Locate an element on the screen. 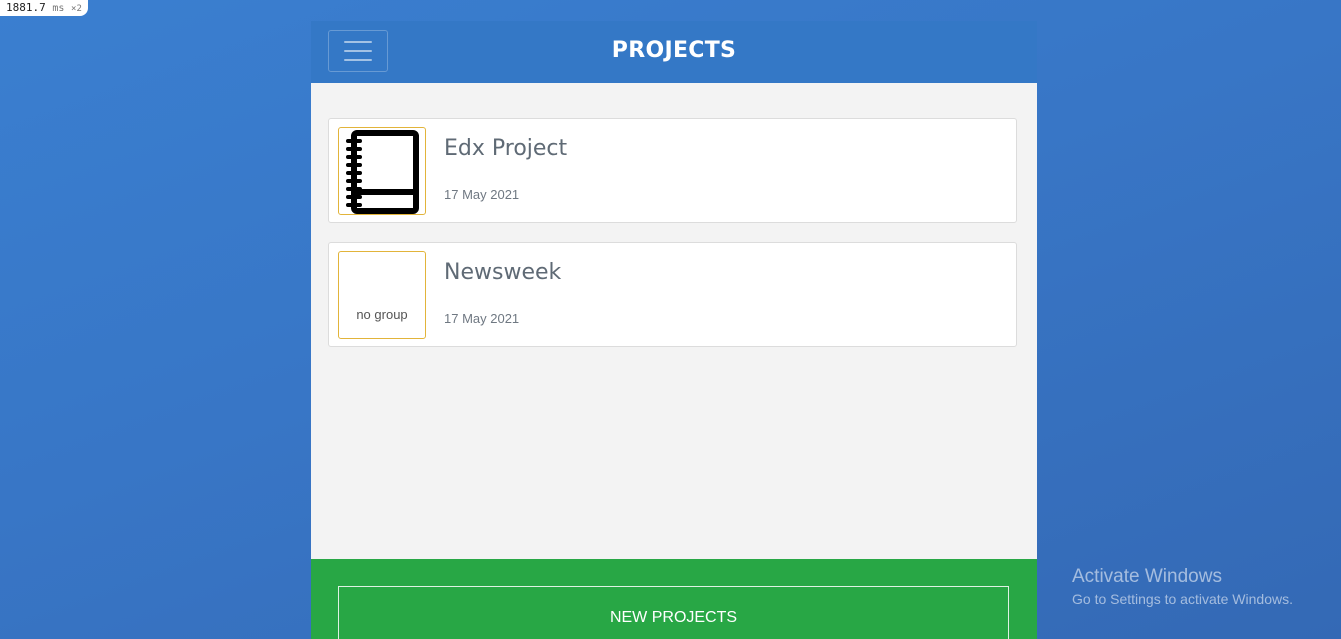 This screenshot has width=1341, height=639. page-title: PROJECTS is located at coordinates (674, 50).